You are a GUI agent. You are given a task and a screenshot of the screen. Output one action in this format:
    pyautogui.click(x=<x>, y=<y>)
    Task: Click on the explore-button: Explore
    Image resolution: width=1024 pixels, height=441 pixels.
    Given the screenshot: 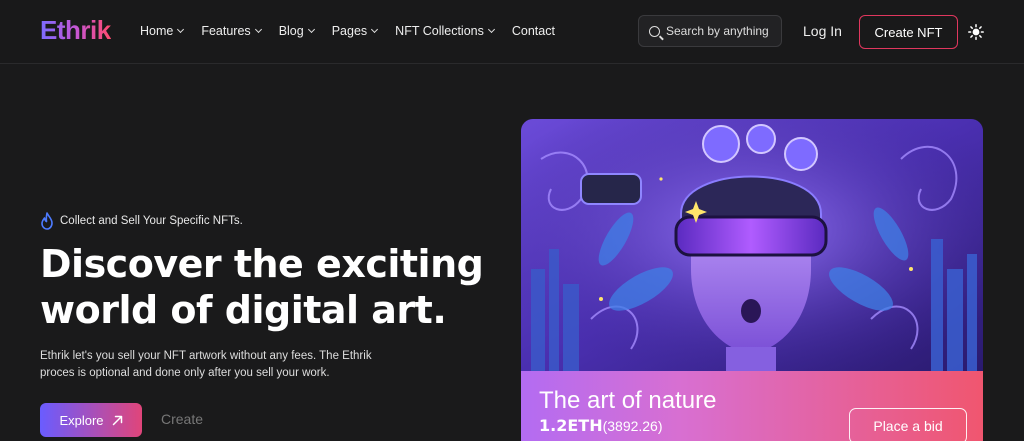 What is the action you would take?
    pyautogui.click(x=91, y=420)
    